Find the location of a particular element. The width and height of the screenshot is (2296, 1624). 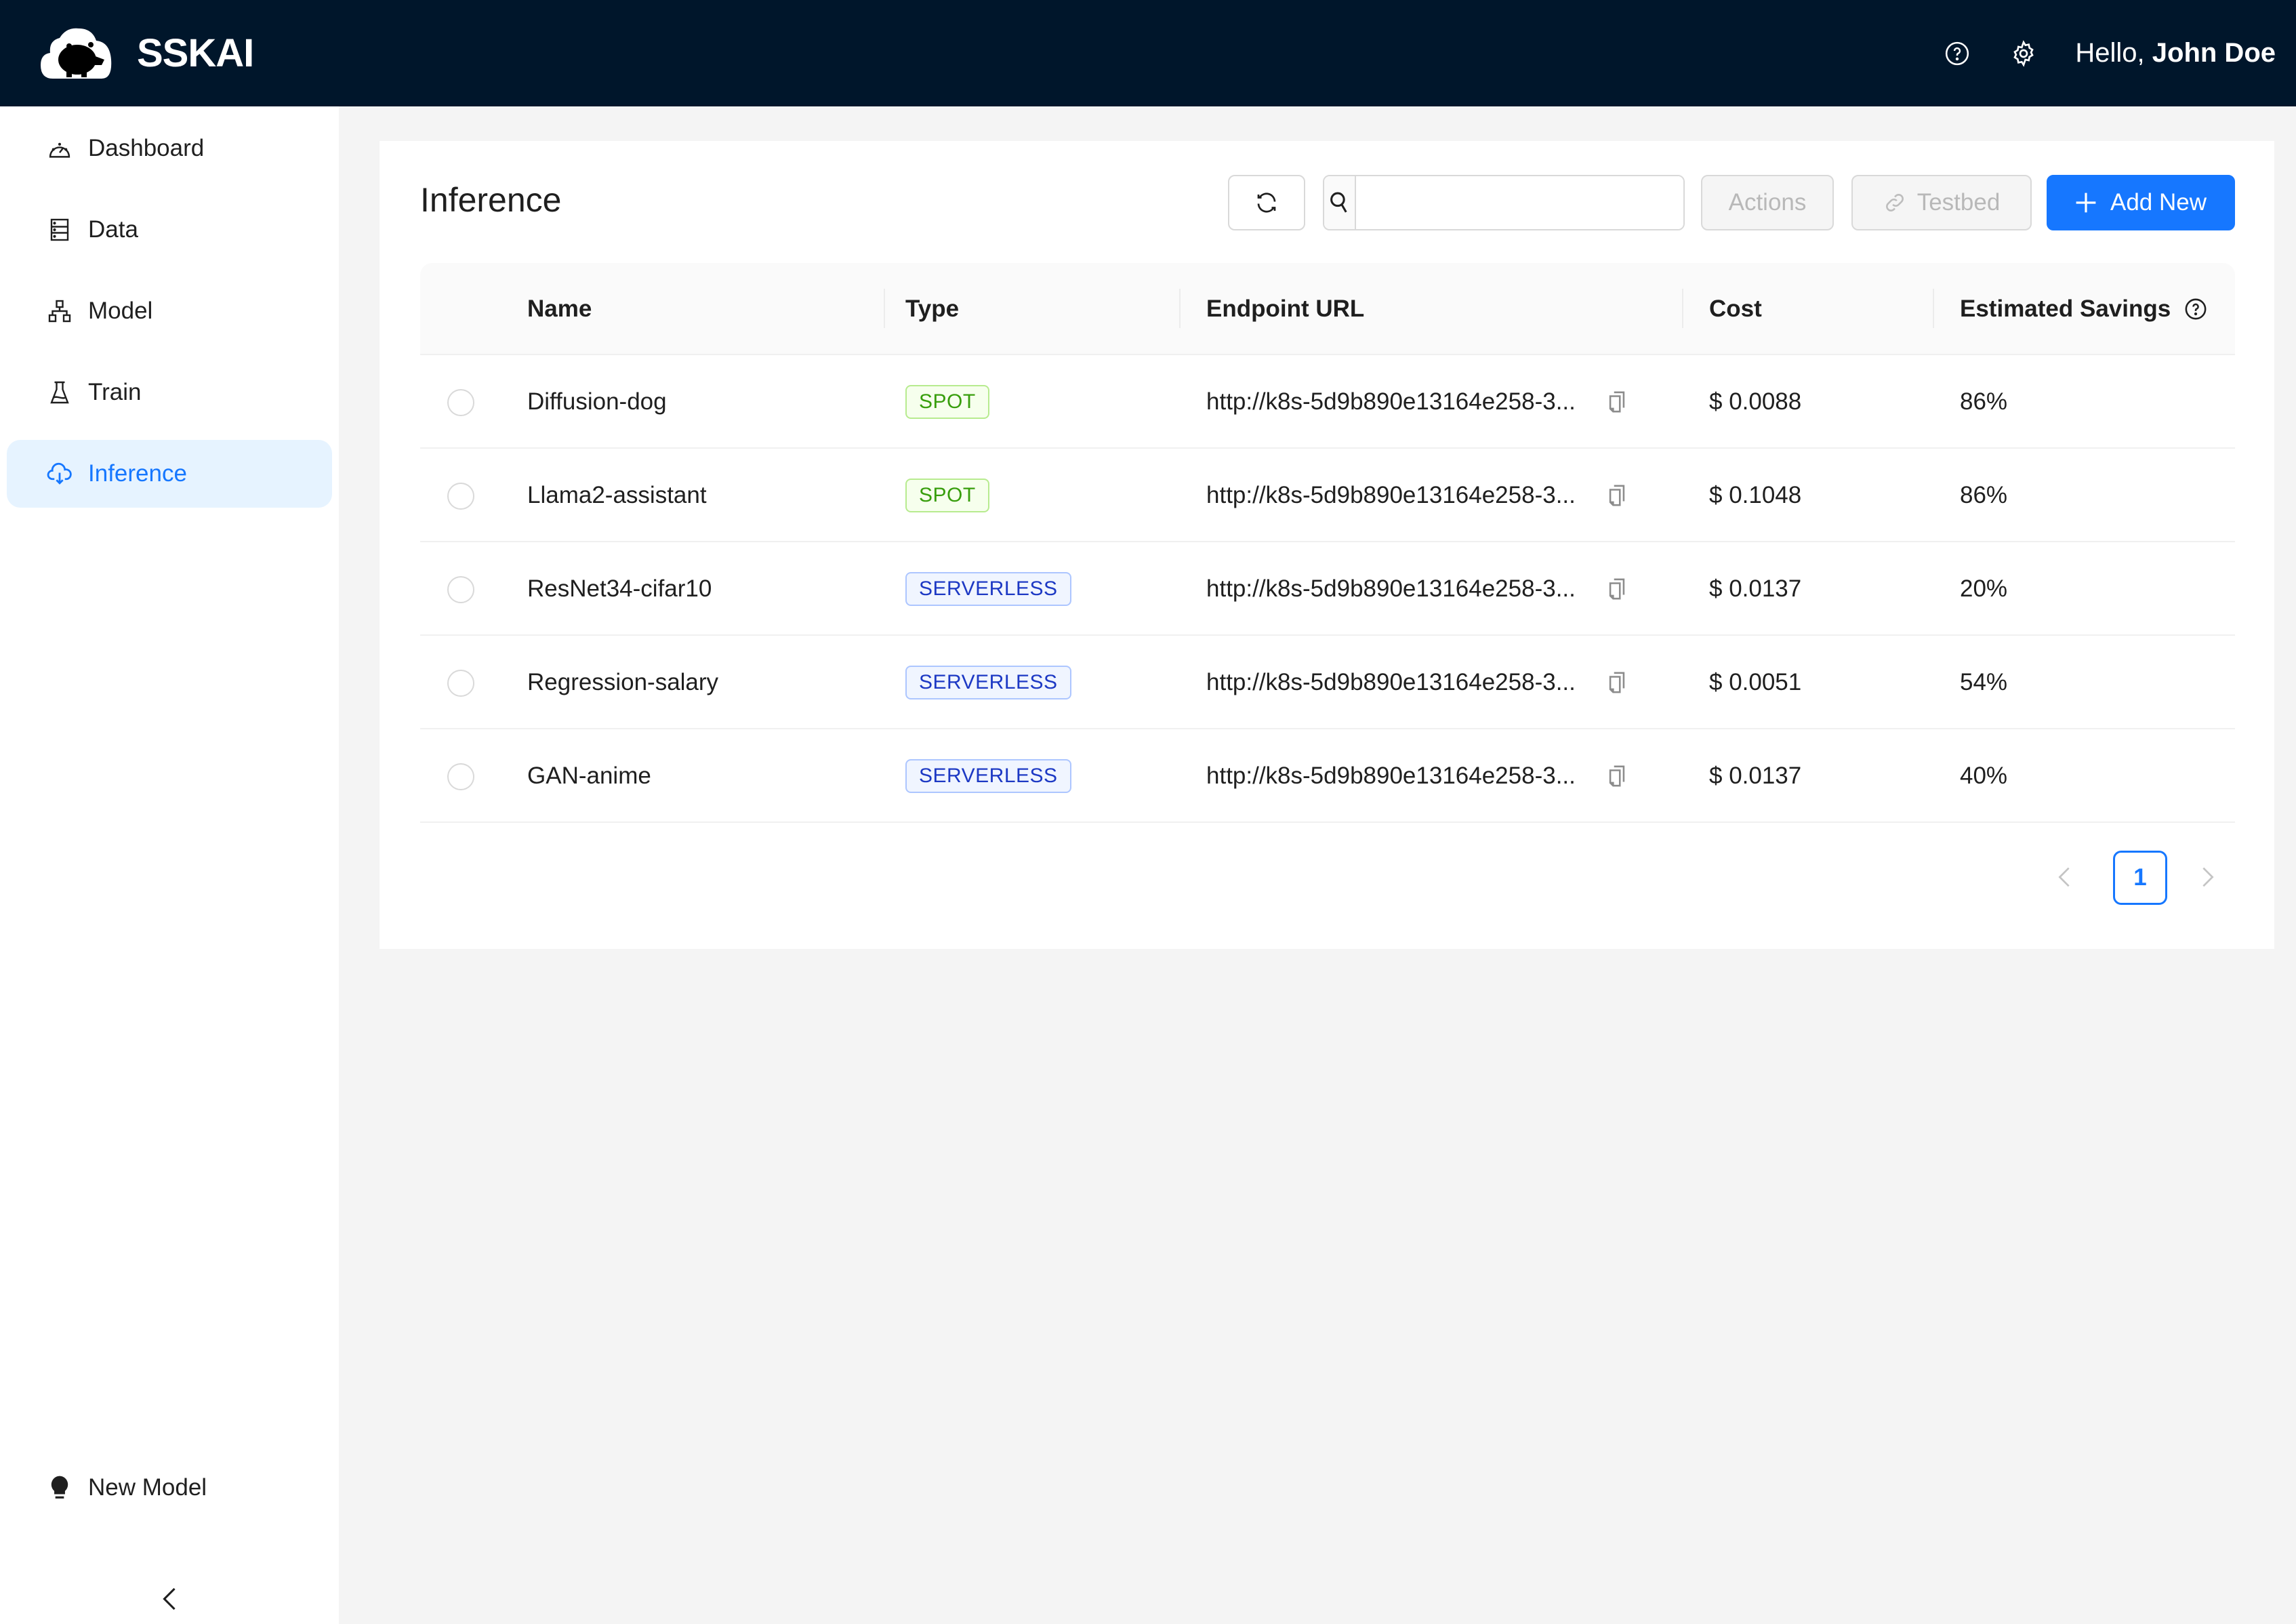

plus-icon is located at coordinates (2086, 203).